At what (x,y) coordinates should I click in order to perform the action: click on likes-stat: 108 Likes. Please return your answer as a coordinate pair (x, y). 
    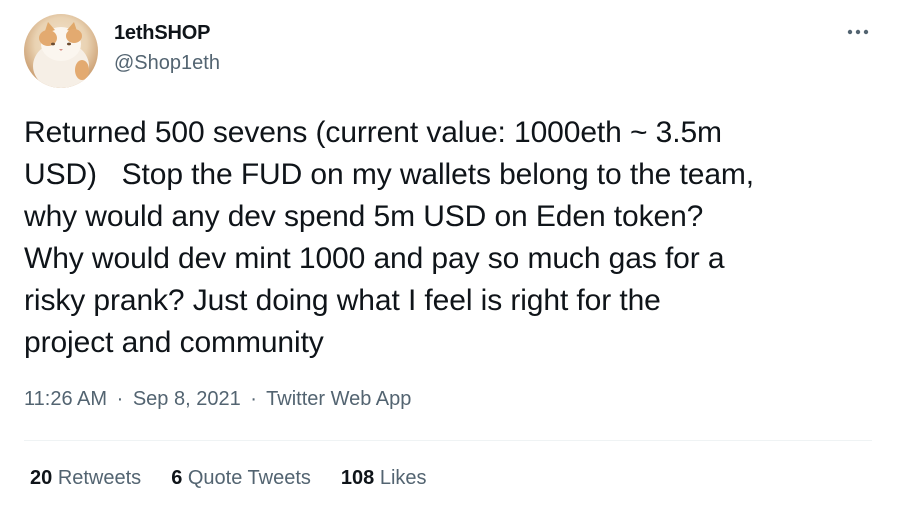
    Looking at the image, I should click on (384, 478).